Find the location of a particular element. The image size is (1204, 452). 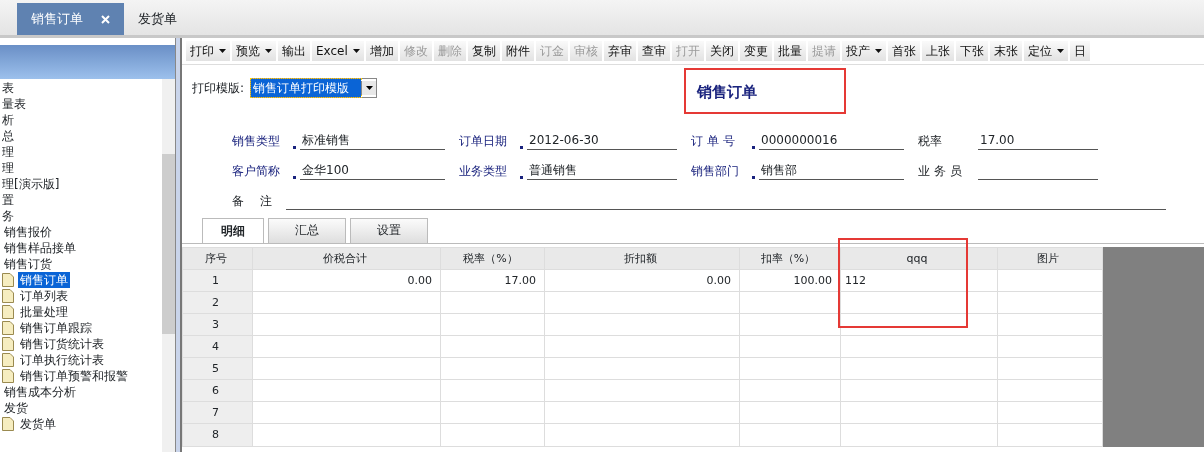

tab: 明细 is located at coordinates (233, 230).